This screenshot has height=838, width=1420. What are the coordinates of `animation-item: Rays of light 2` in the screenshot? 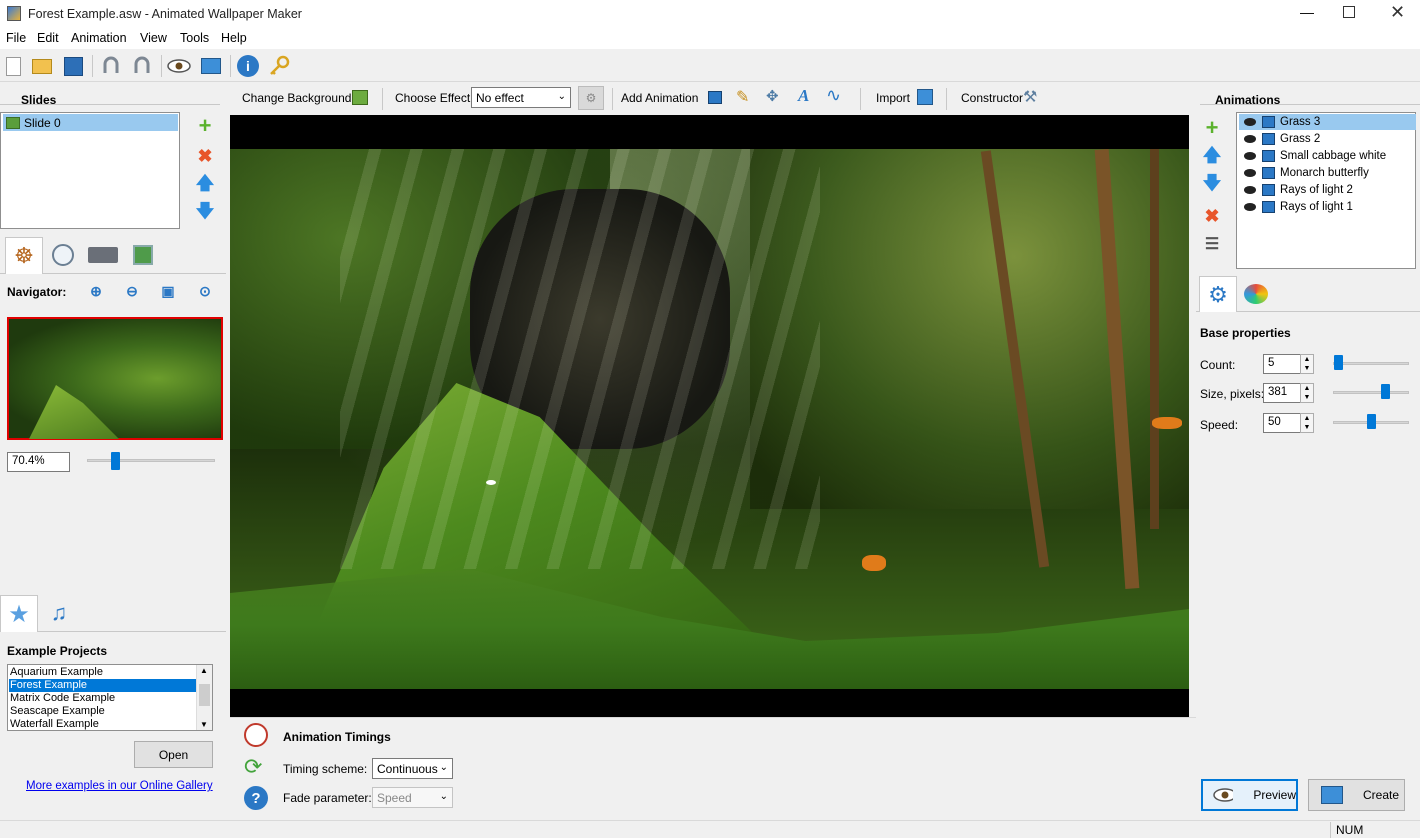 It's located at (1327, 190).